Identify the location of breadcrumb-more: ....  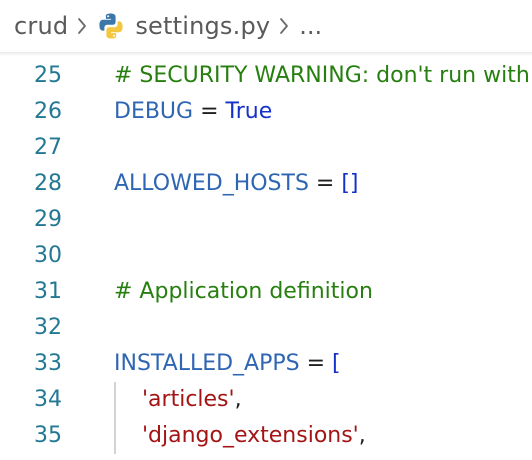
(310, 26).